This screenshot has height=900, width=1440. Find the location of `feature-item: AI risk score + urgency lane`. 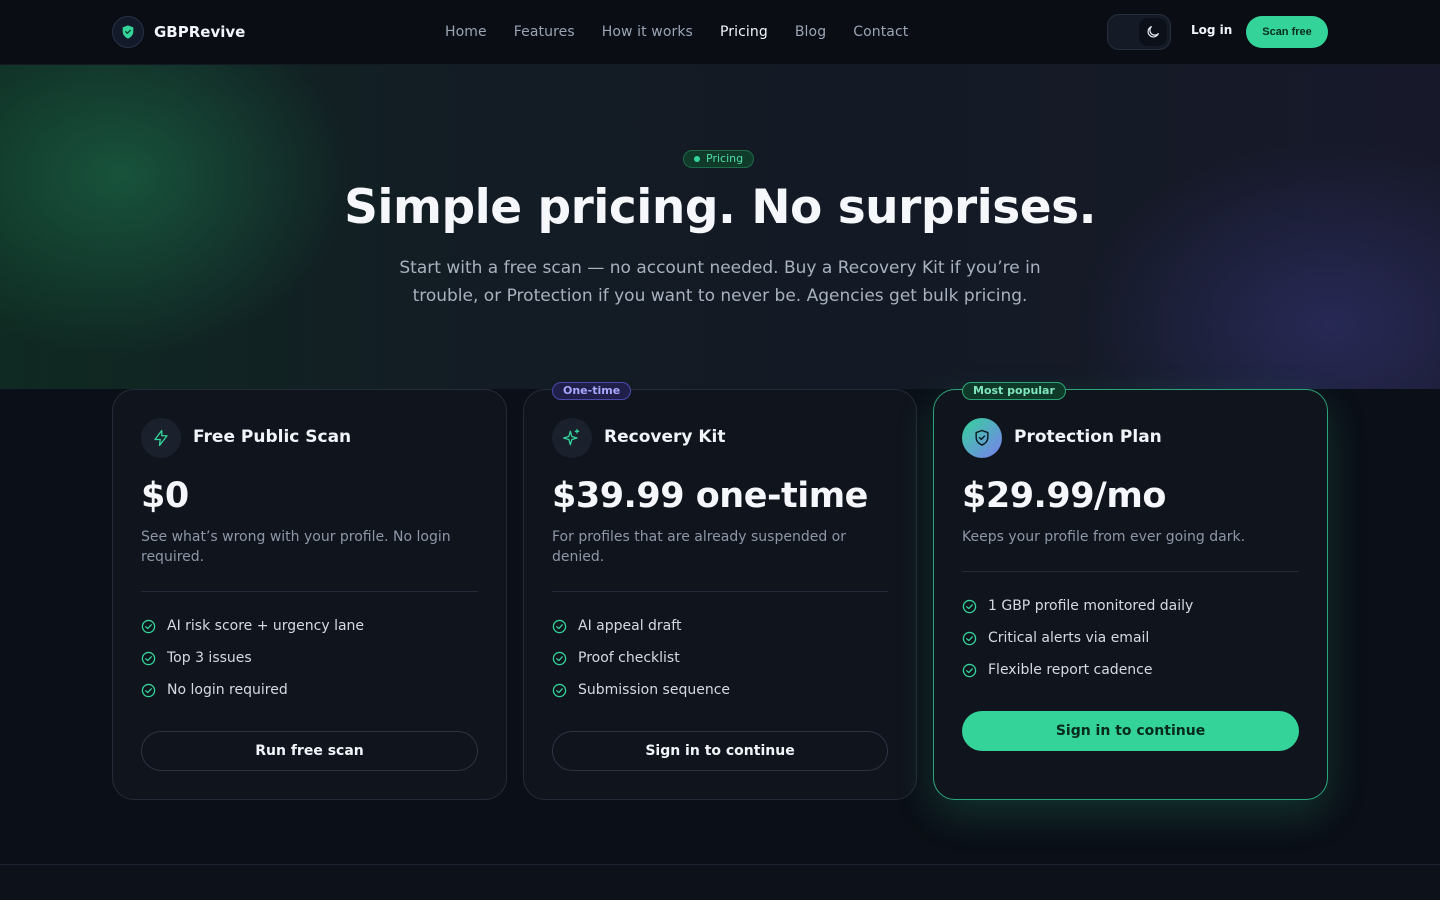

feature-item: AI risk score + urgency lane is located at coordinates (252, 626).